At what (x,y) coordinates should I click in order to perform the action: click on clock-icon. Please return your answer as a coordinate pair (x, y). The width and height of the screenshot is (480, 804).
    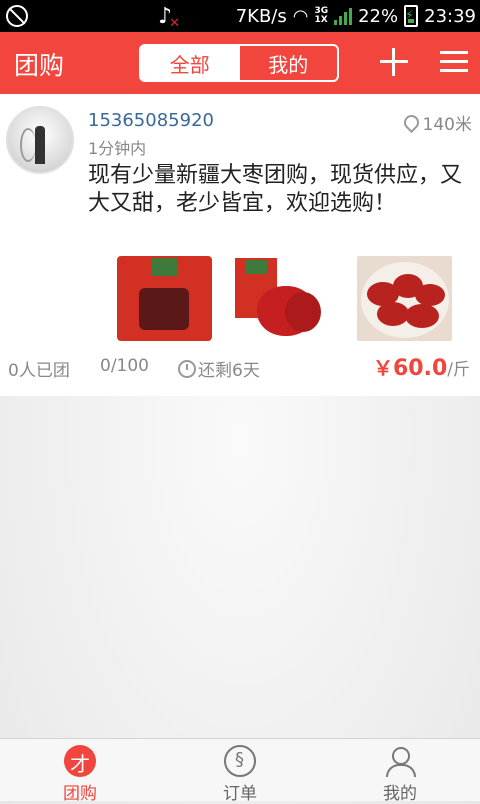
    Looking at the image, I should click on (187, 368).